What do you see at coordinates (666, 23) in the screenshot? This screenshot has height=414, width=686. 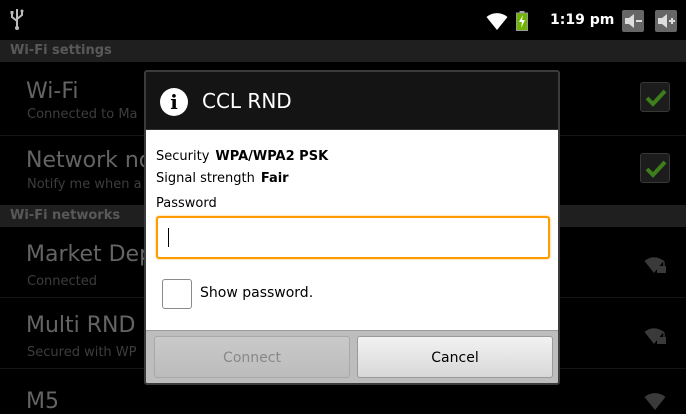 I see `volume-up-icon` at bounding box center [666, 23].